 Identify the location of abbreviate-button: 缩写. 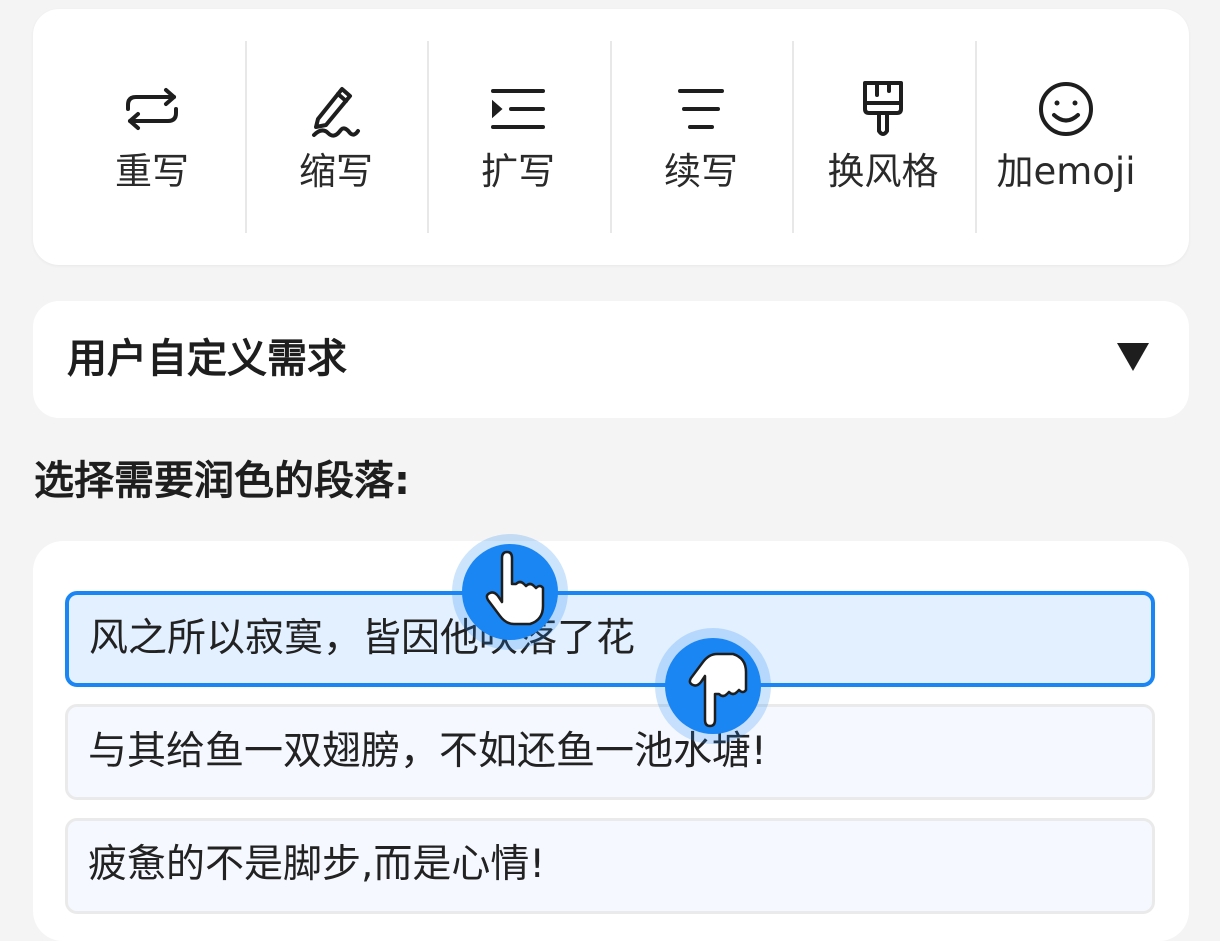
(336, 137).